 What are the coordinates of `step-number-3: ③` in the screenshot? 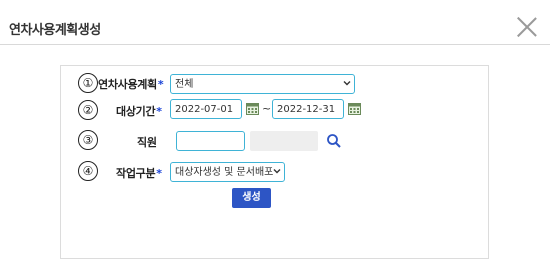 It's located at (88, 140).